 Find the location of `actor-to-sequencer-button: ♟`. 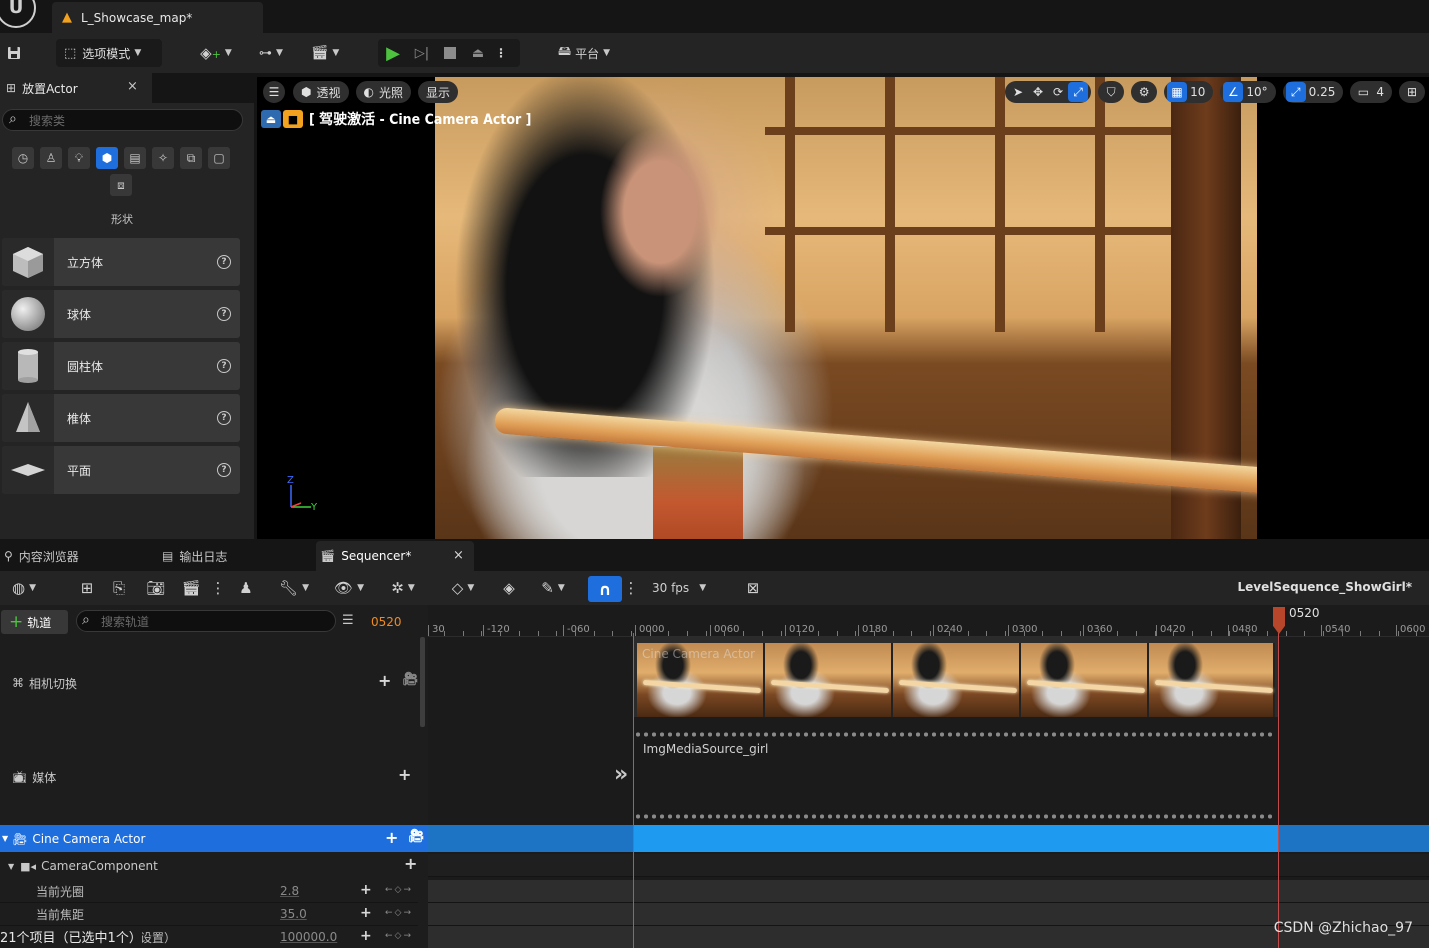

actor-to-sequencer-button: ♟ is located at coordinates (246, 588).